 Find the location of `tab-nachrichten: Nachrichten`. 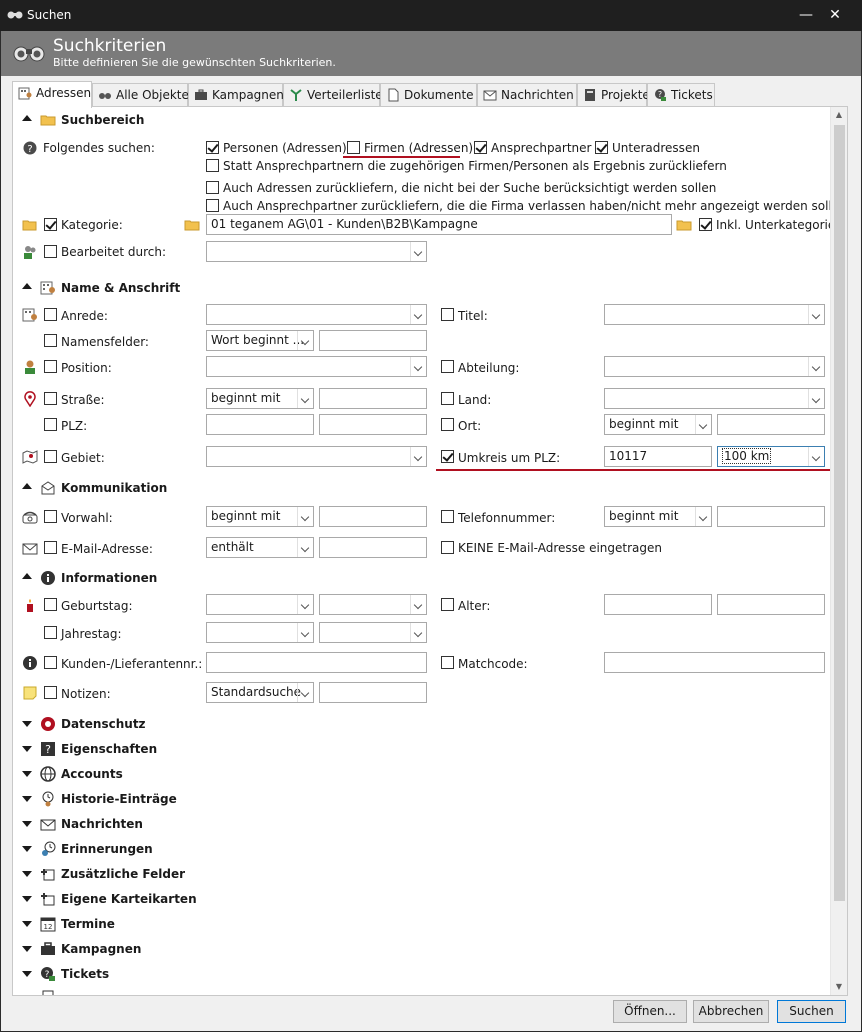

tab-nachrichten: Nachrichten is located at coordinates (527, 95).